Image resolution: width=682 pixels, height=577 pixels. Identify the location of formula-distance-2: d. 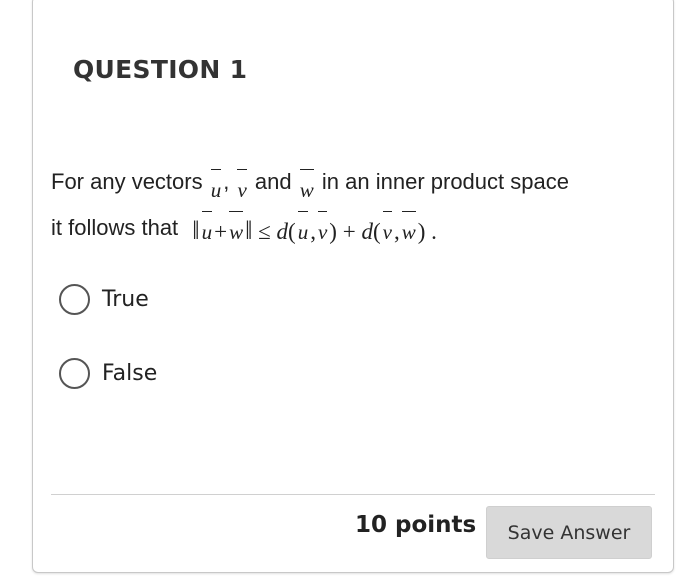
(367, 231).